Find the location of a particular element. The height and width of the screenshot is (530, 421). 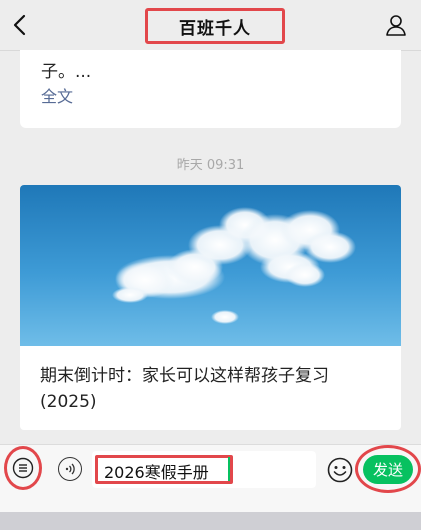

voice-icon is located at coordinates (70, 469).